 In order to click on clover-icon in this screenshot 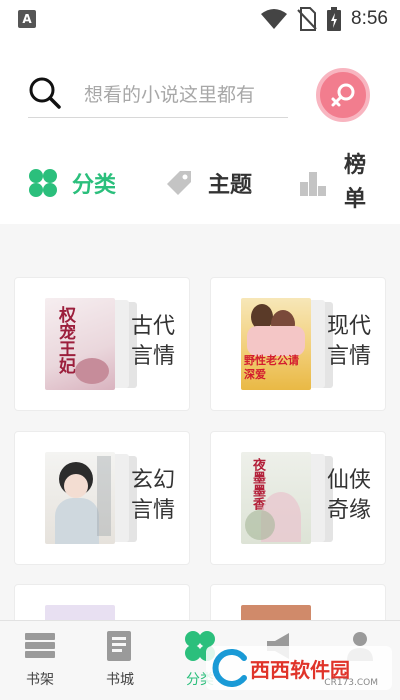, I will do `click(43, 183)`.